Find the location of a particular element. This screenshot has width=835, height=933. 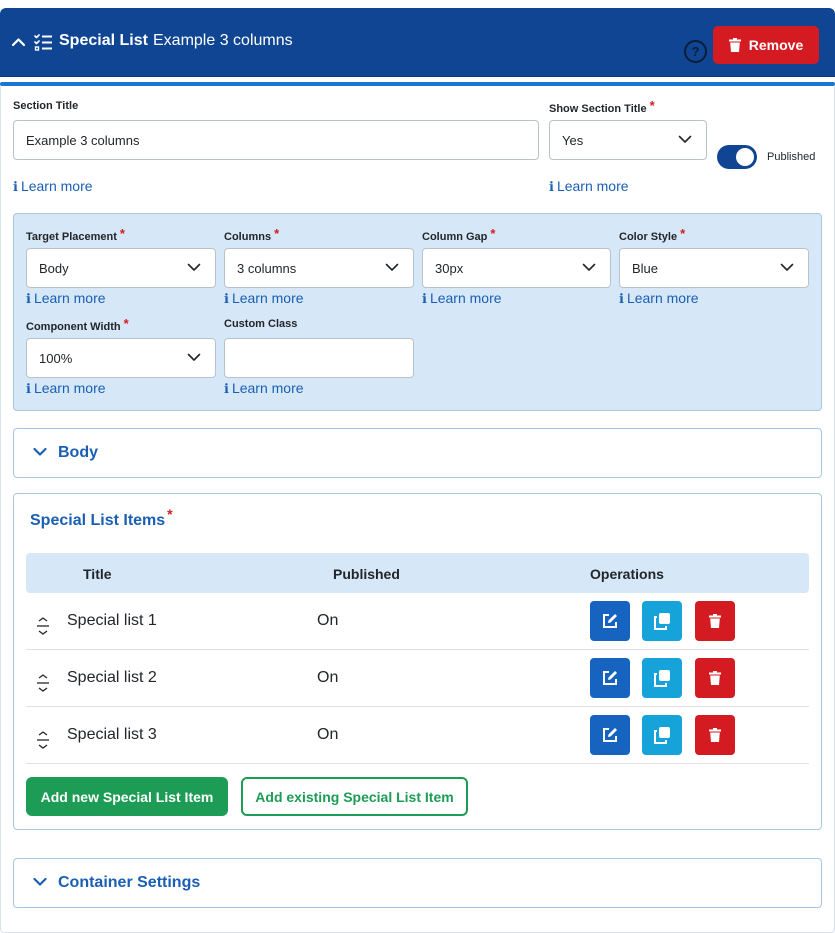

row-title: Special list 2 is located at coordinates (112, 678).